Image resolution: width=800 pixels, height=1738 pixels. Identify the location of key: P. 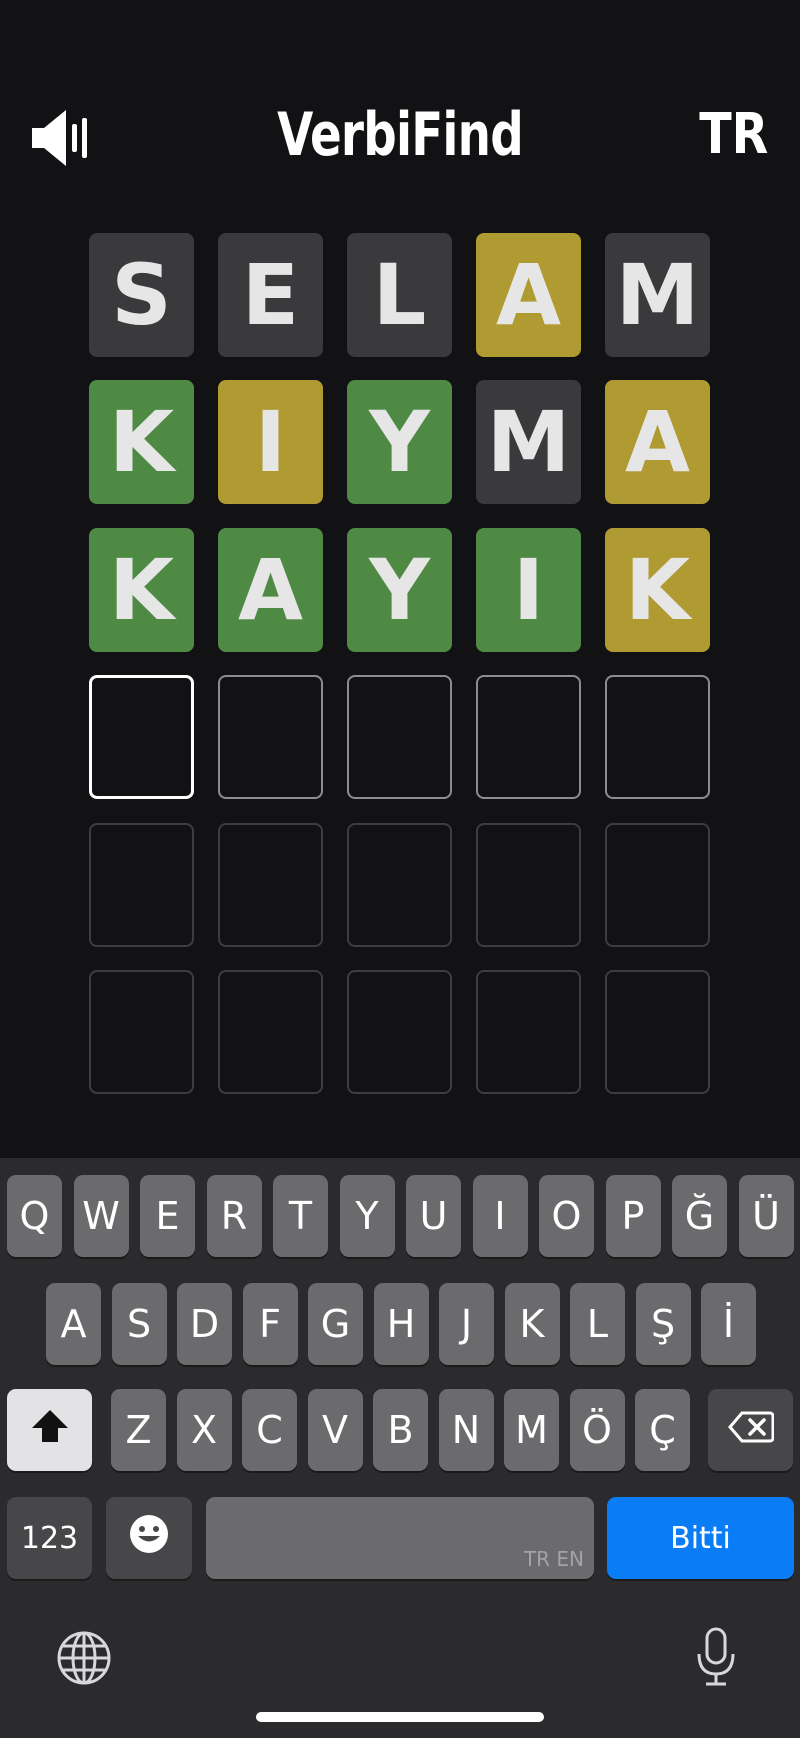
(633, 1216).